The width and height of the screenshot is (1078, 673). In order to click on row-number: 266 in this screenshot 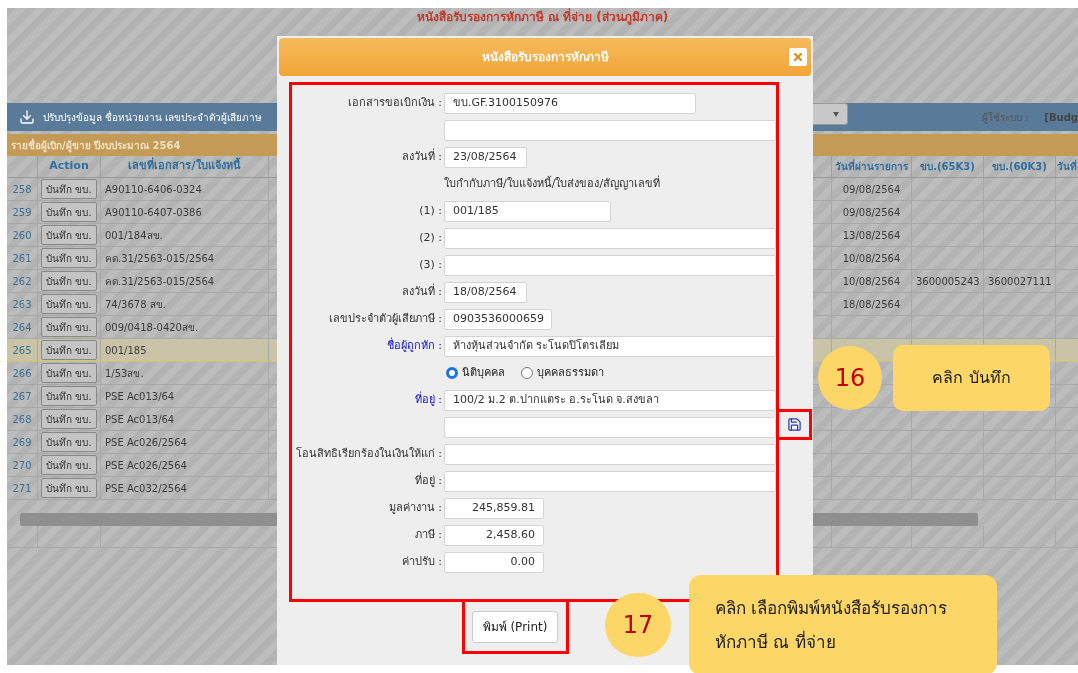, I will do `click(22, 373)`.